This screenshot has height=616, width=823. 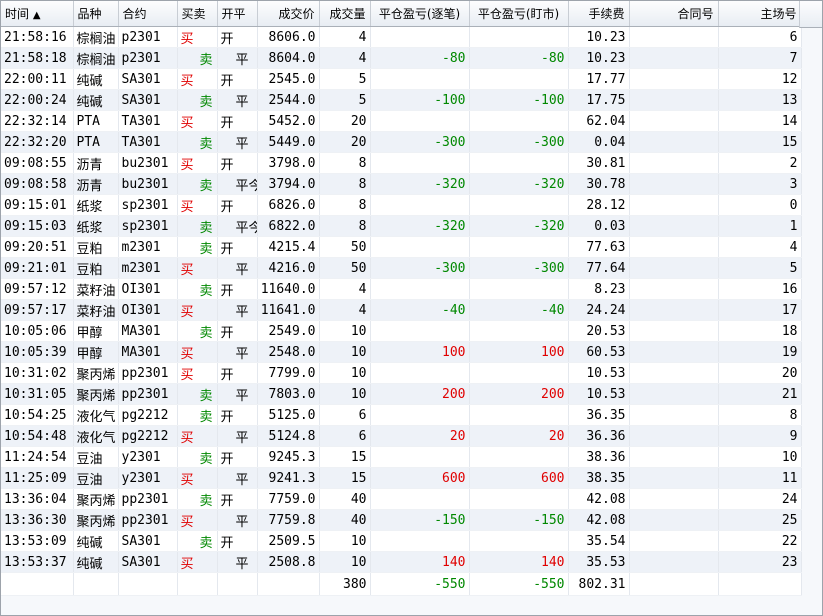 What do you see at coordinates (599, 247) in the screenshot?
I see `cell-fee: 77.63` at bounding box center [599, 247].